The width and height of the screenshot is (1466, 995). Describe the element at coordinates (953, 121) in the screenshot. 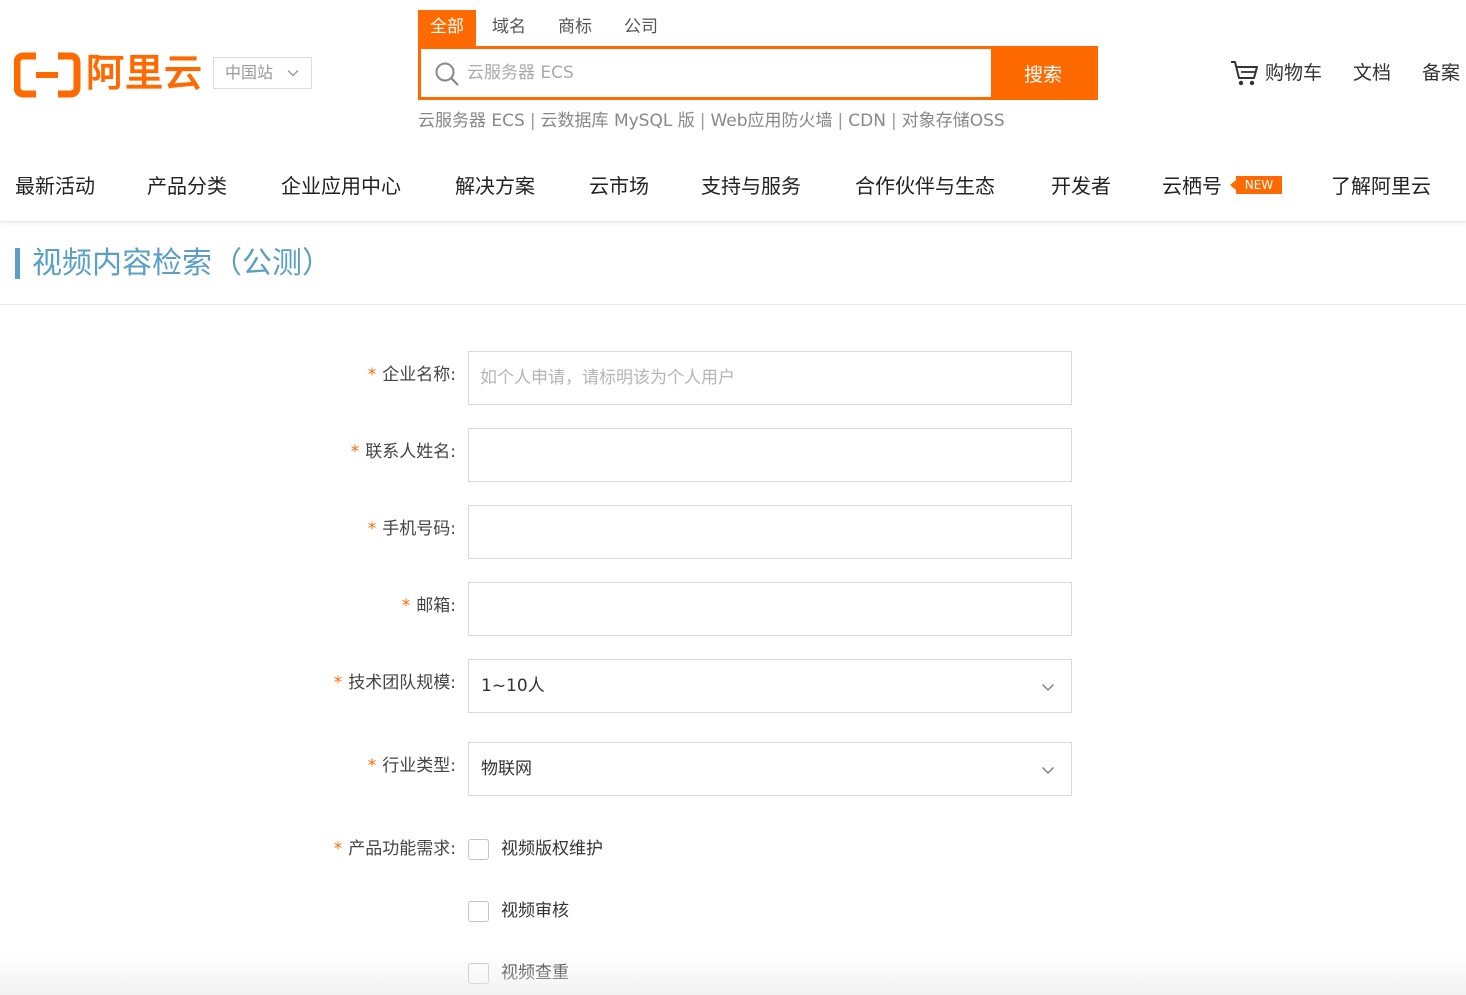

I see `hot-link-oss: 对象存储OSS` at that location.